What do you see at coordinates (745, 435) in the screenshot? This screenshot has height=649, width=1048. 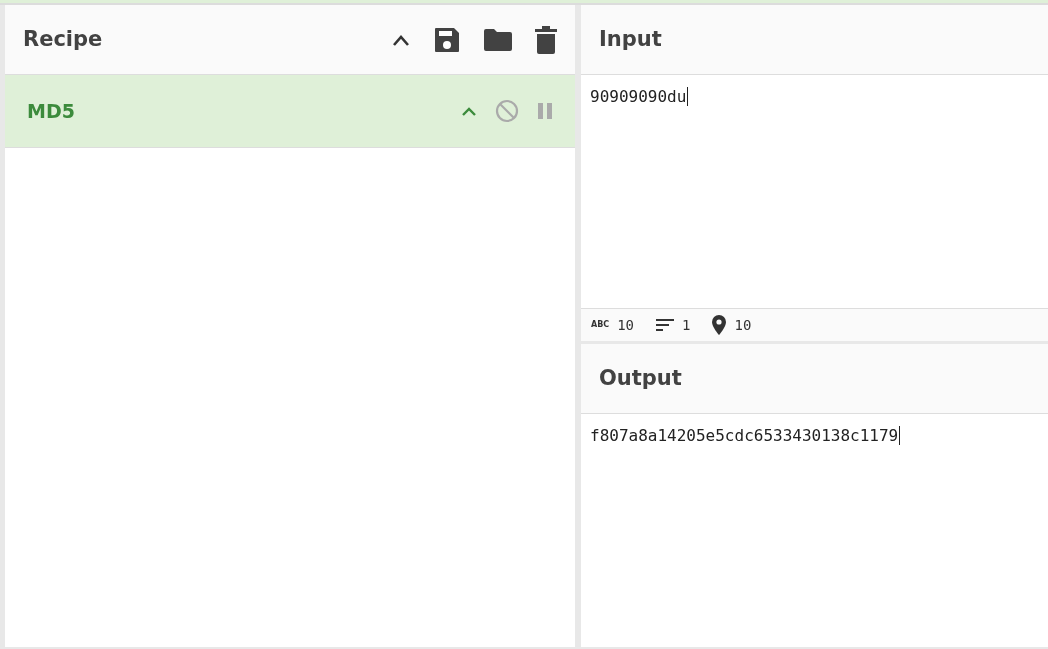 I see `output-text: f807a8a14205e5cdc6533430138c1179` at bounding box center [745, 435].